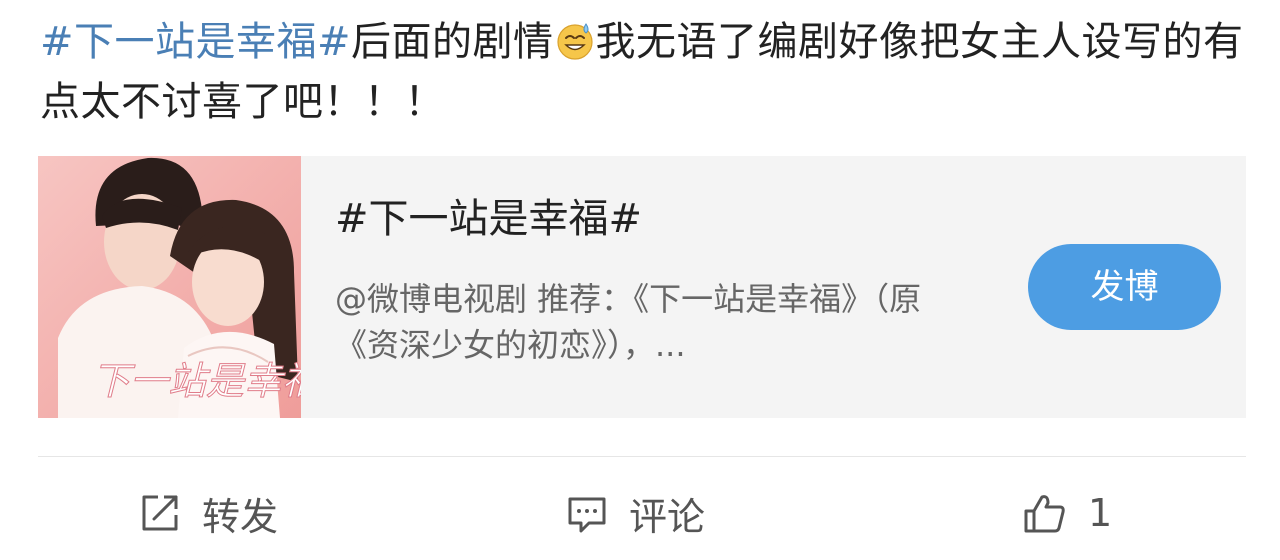 Image resolution: width=1280 pixels, height=560 pixels. Describe the element at coordinates (642, 456) in the screenshot. I see `divider` at that location.